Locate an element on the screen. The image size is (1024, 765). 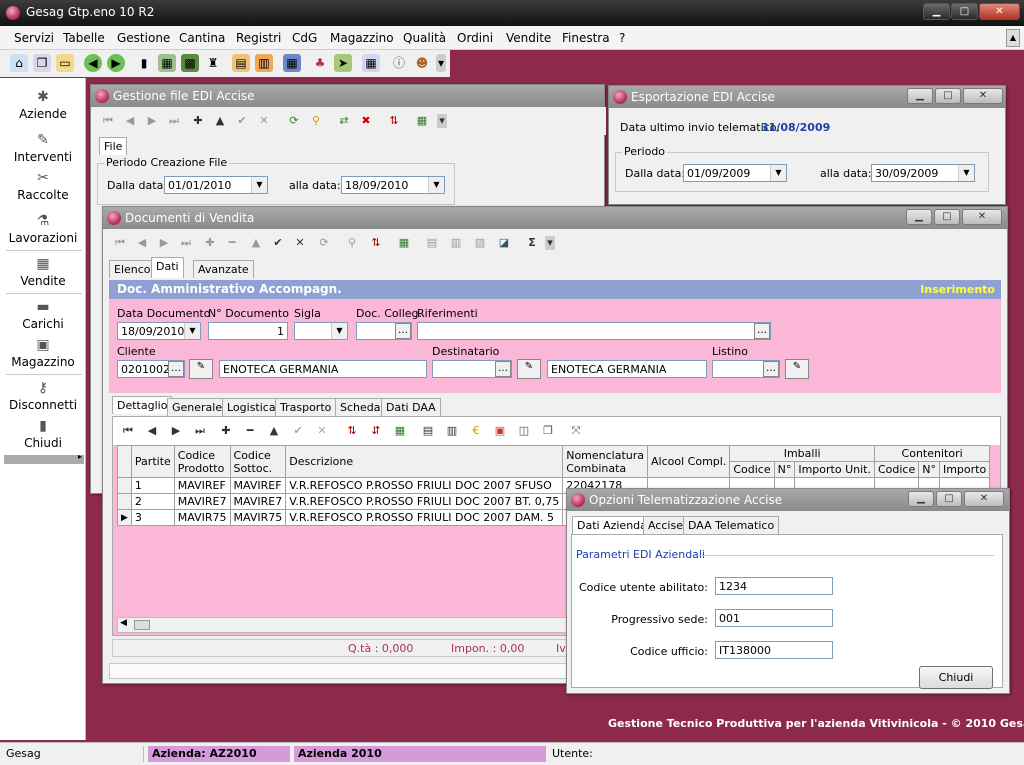
cell-codice-sottoc: MAVIRE7 is located at coordinates (258, 501).